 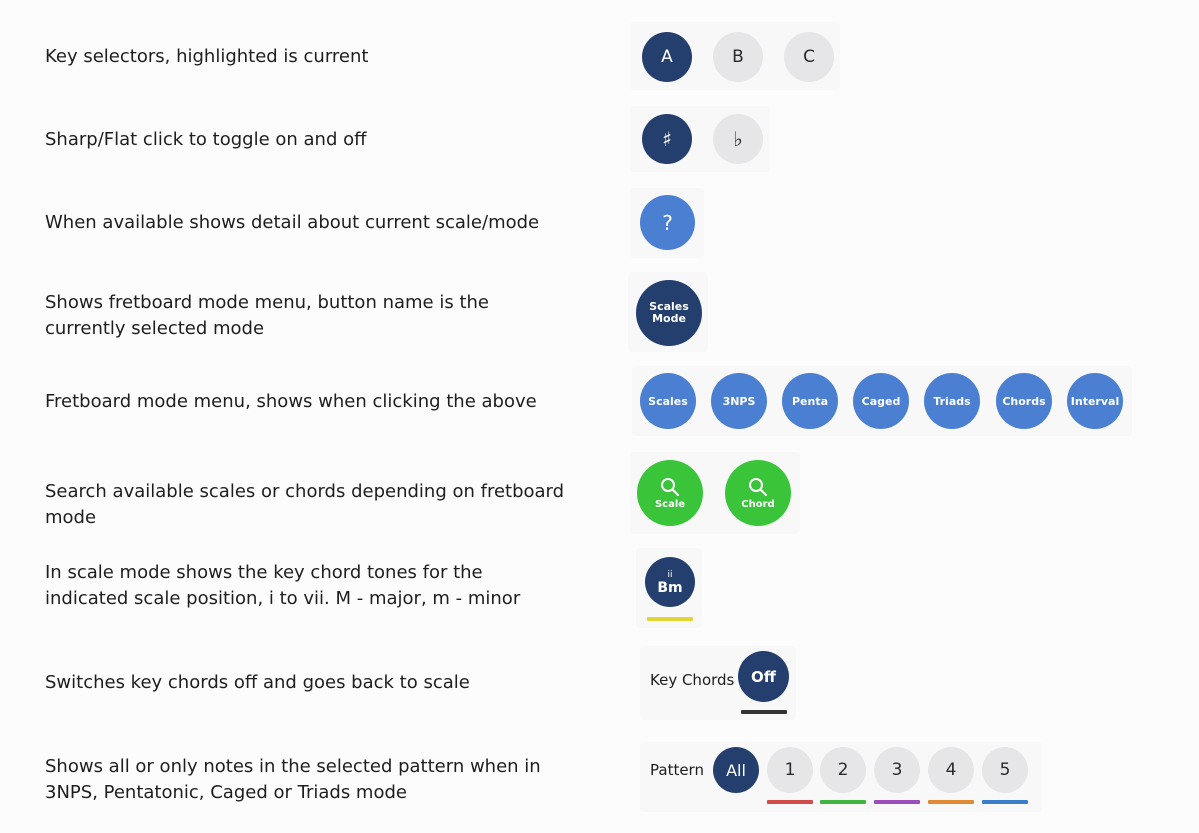 What do you see at coordinates (1005, 802) in the screenshot?
I see `pattern-5-underline` at bounding box center [1005, 802].